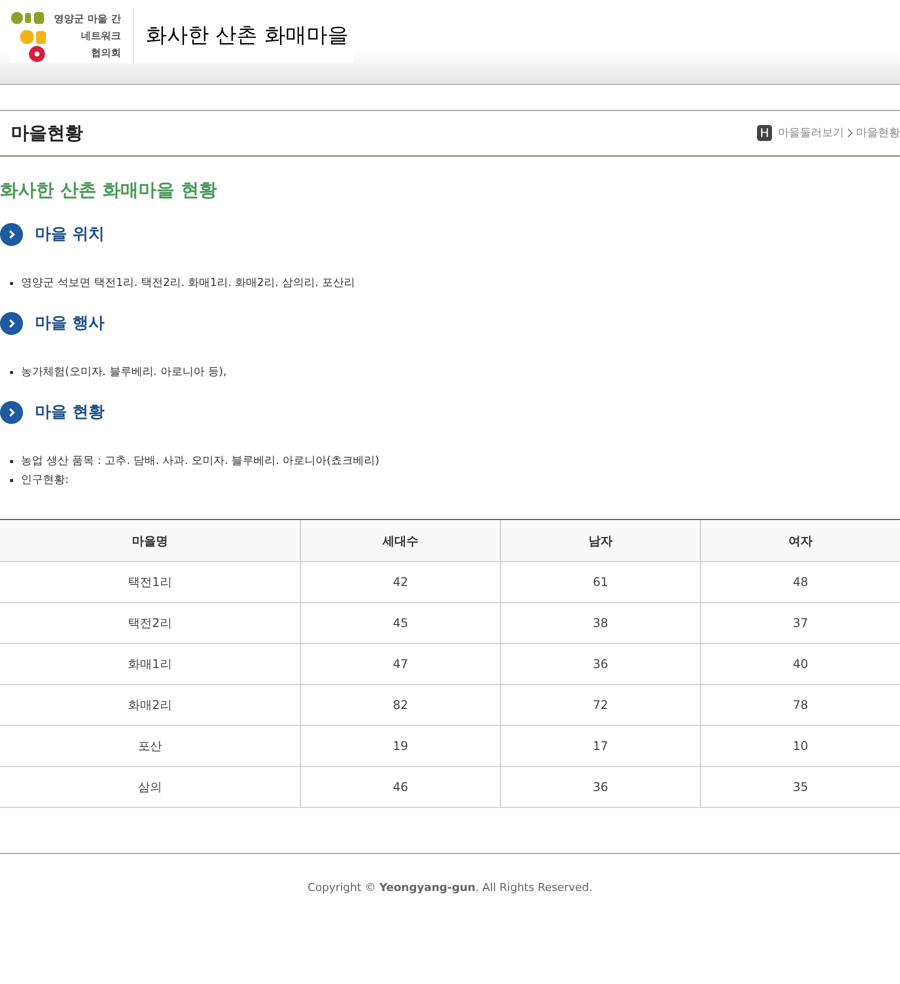 The height and width of the screenshot is (984, 900). What do you see at coordinates (811, 133) in the screenshot?
I see `breadcrumb-link: 마을둘러보기` at bounding box center [811, 133].